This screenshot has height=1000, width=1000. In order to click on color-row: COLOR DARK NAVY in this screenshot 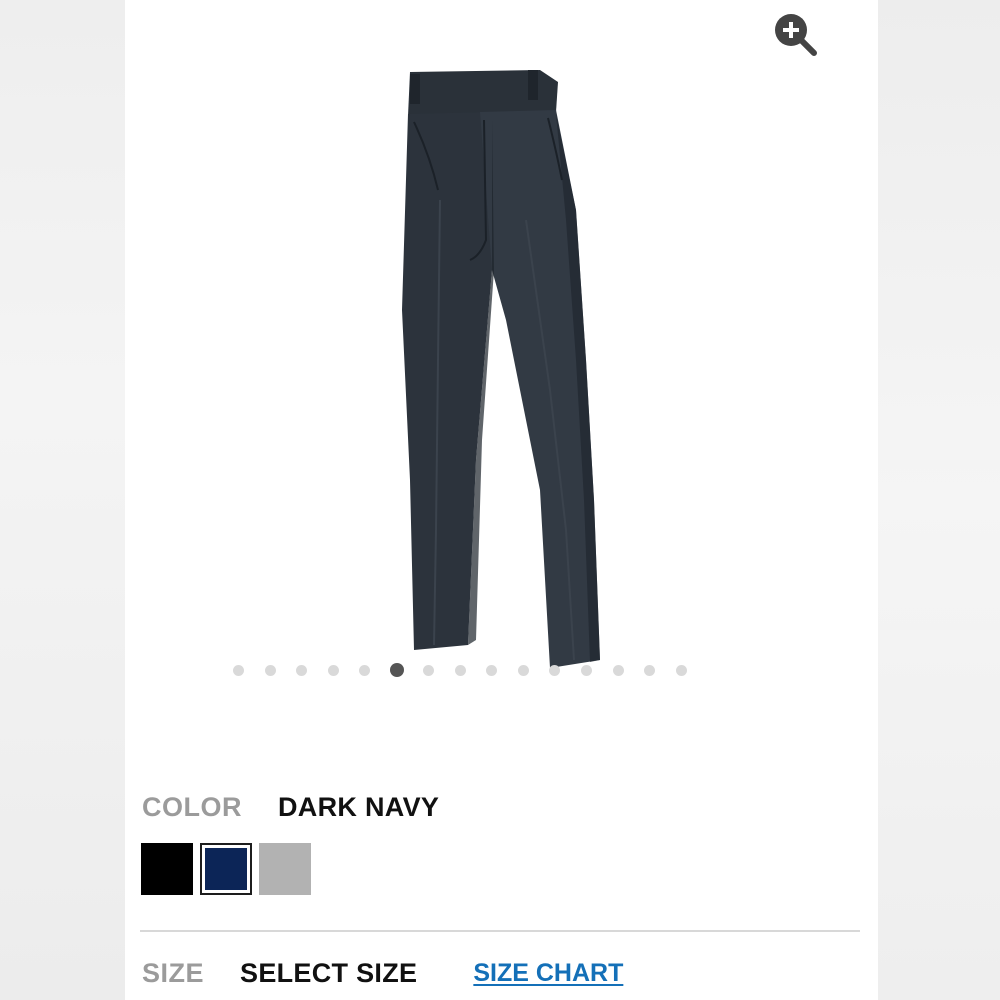, I will do `click(290, 807)`.